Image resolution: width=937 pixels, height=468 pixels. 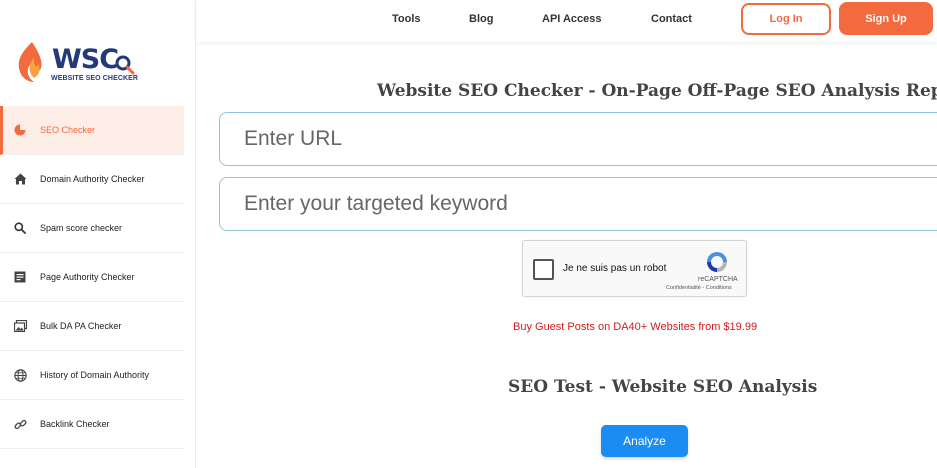 What do you see at coordinates (30, 62) in the screenshot?
I see `flame-icon` at bounding box center [30, 62].